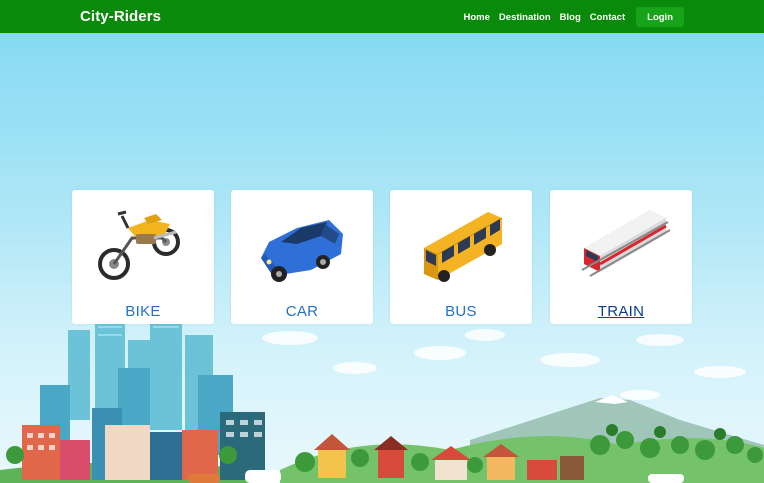 The height and width of the screenshot is (483, 764). What do you see at coordinates (302, 311) in the screenshot?
I see `card-label-car: CAR` at bounding box center [302, 311].